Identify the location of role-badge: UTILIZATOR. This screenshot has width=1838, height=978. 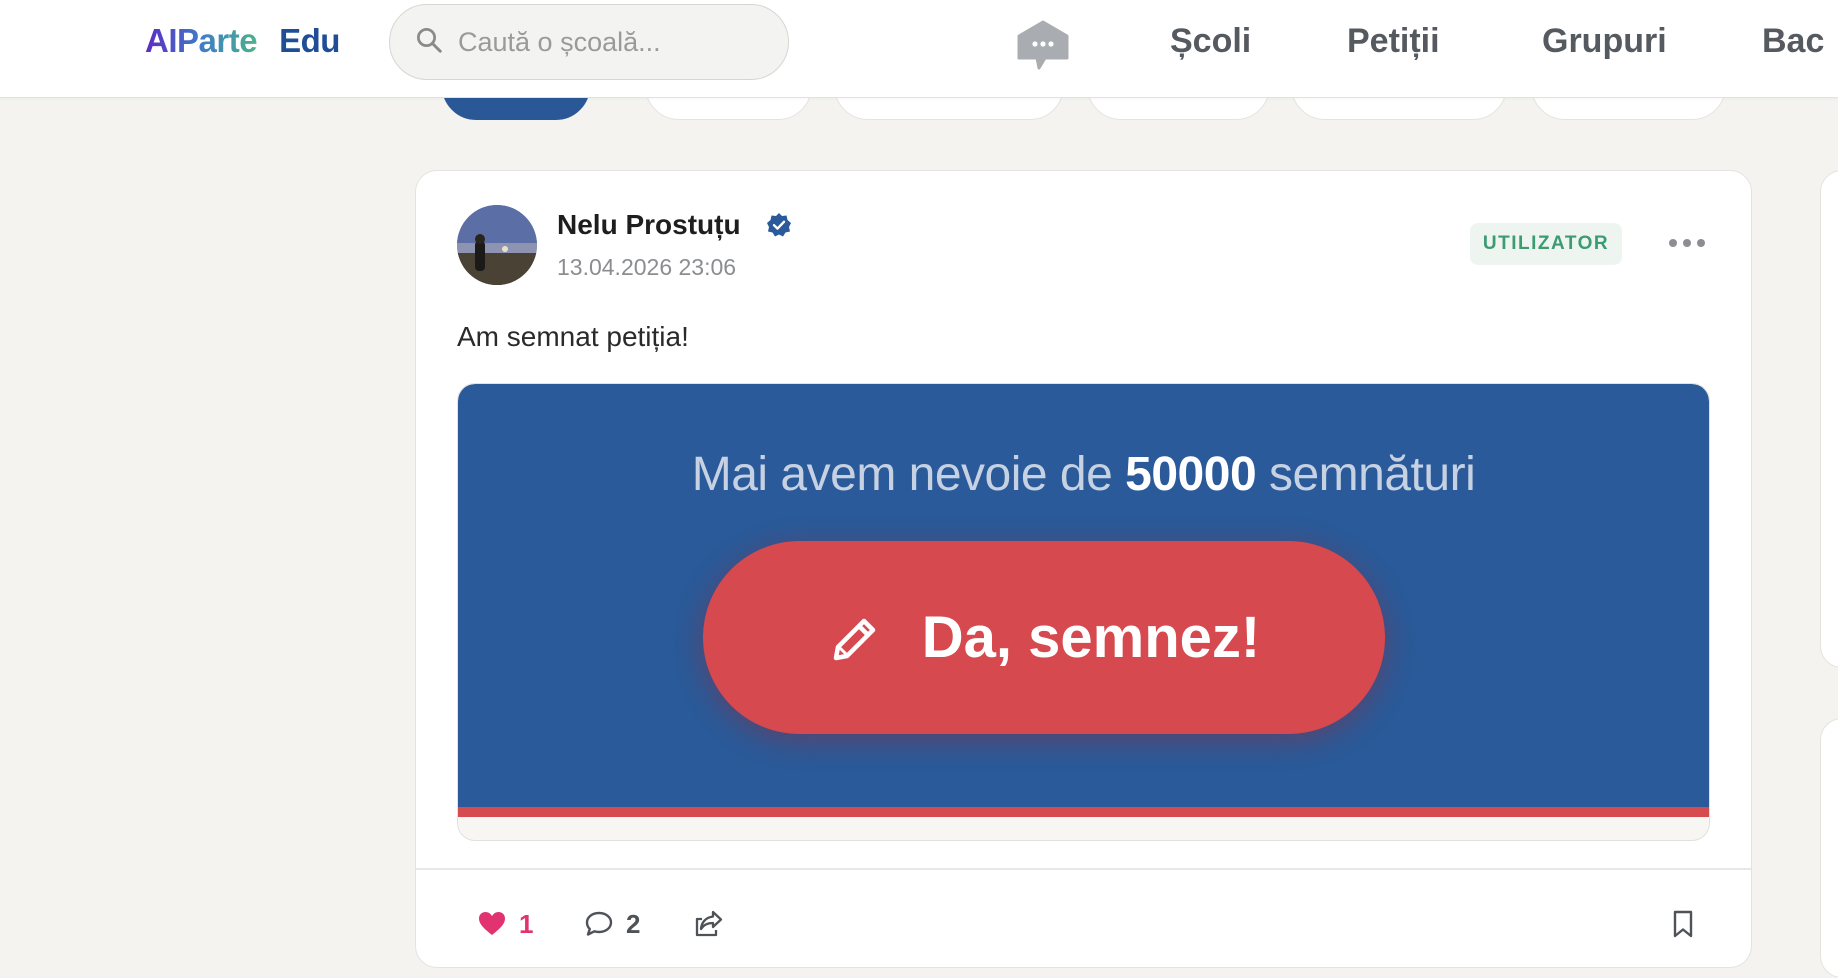
(1546, 244).